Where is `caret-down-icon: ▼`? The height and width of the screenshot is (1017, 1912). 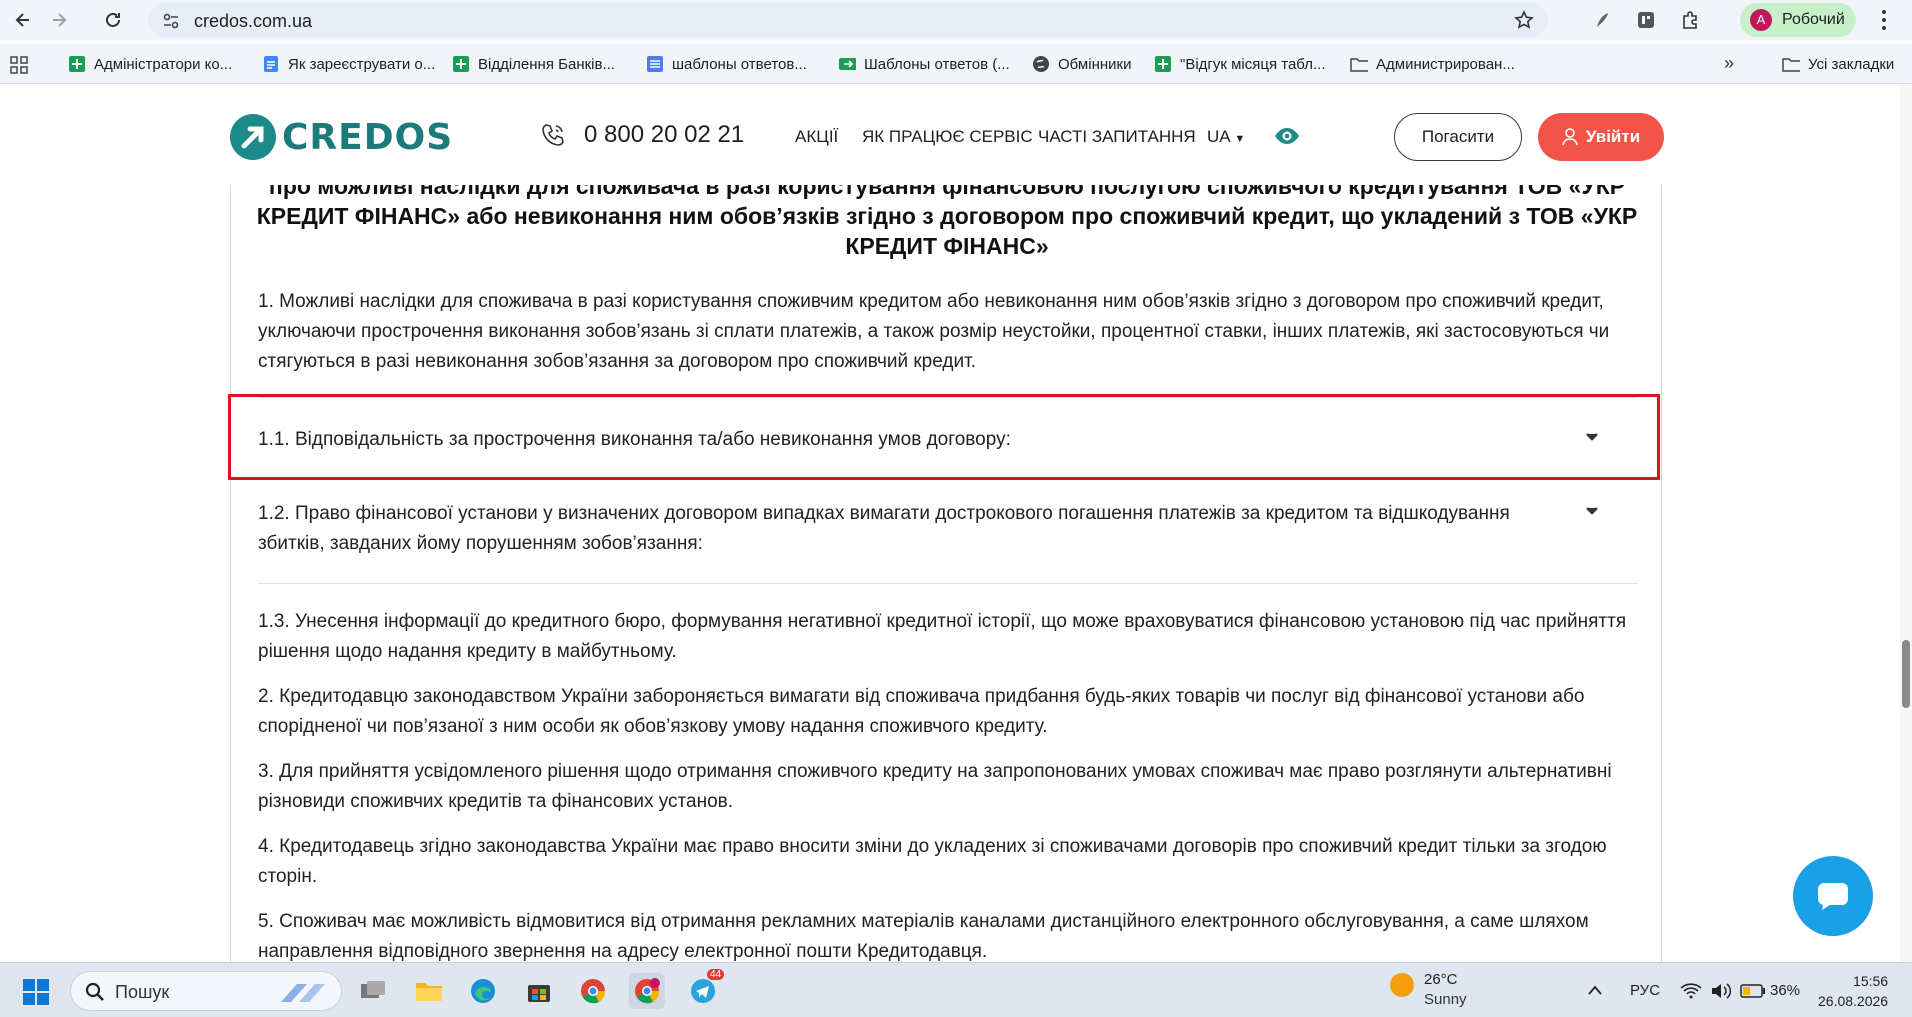 caret-down-icon: ▼ is located at coordinates (1240, 139).